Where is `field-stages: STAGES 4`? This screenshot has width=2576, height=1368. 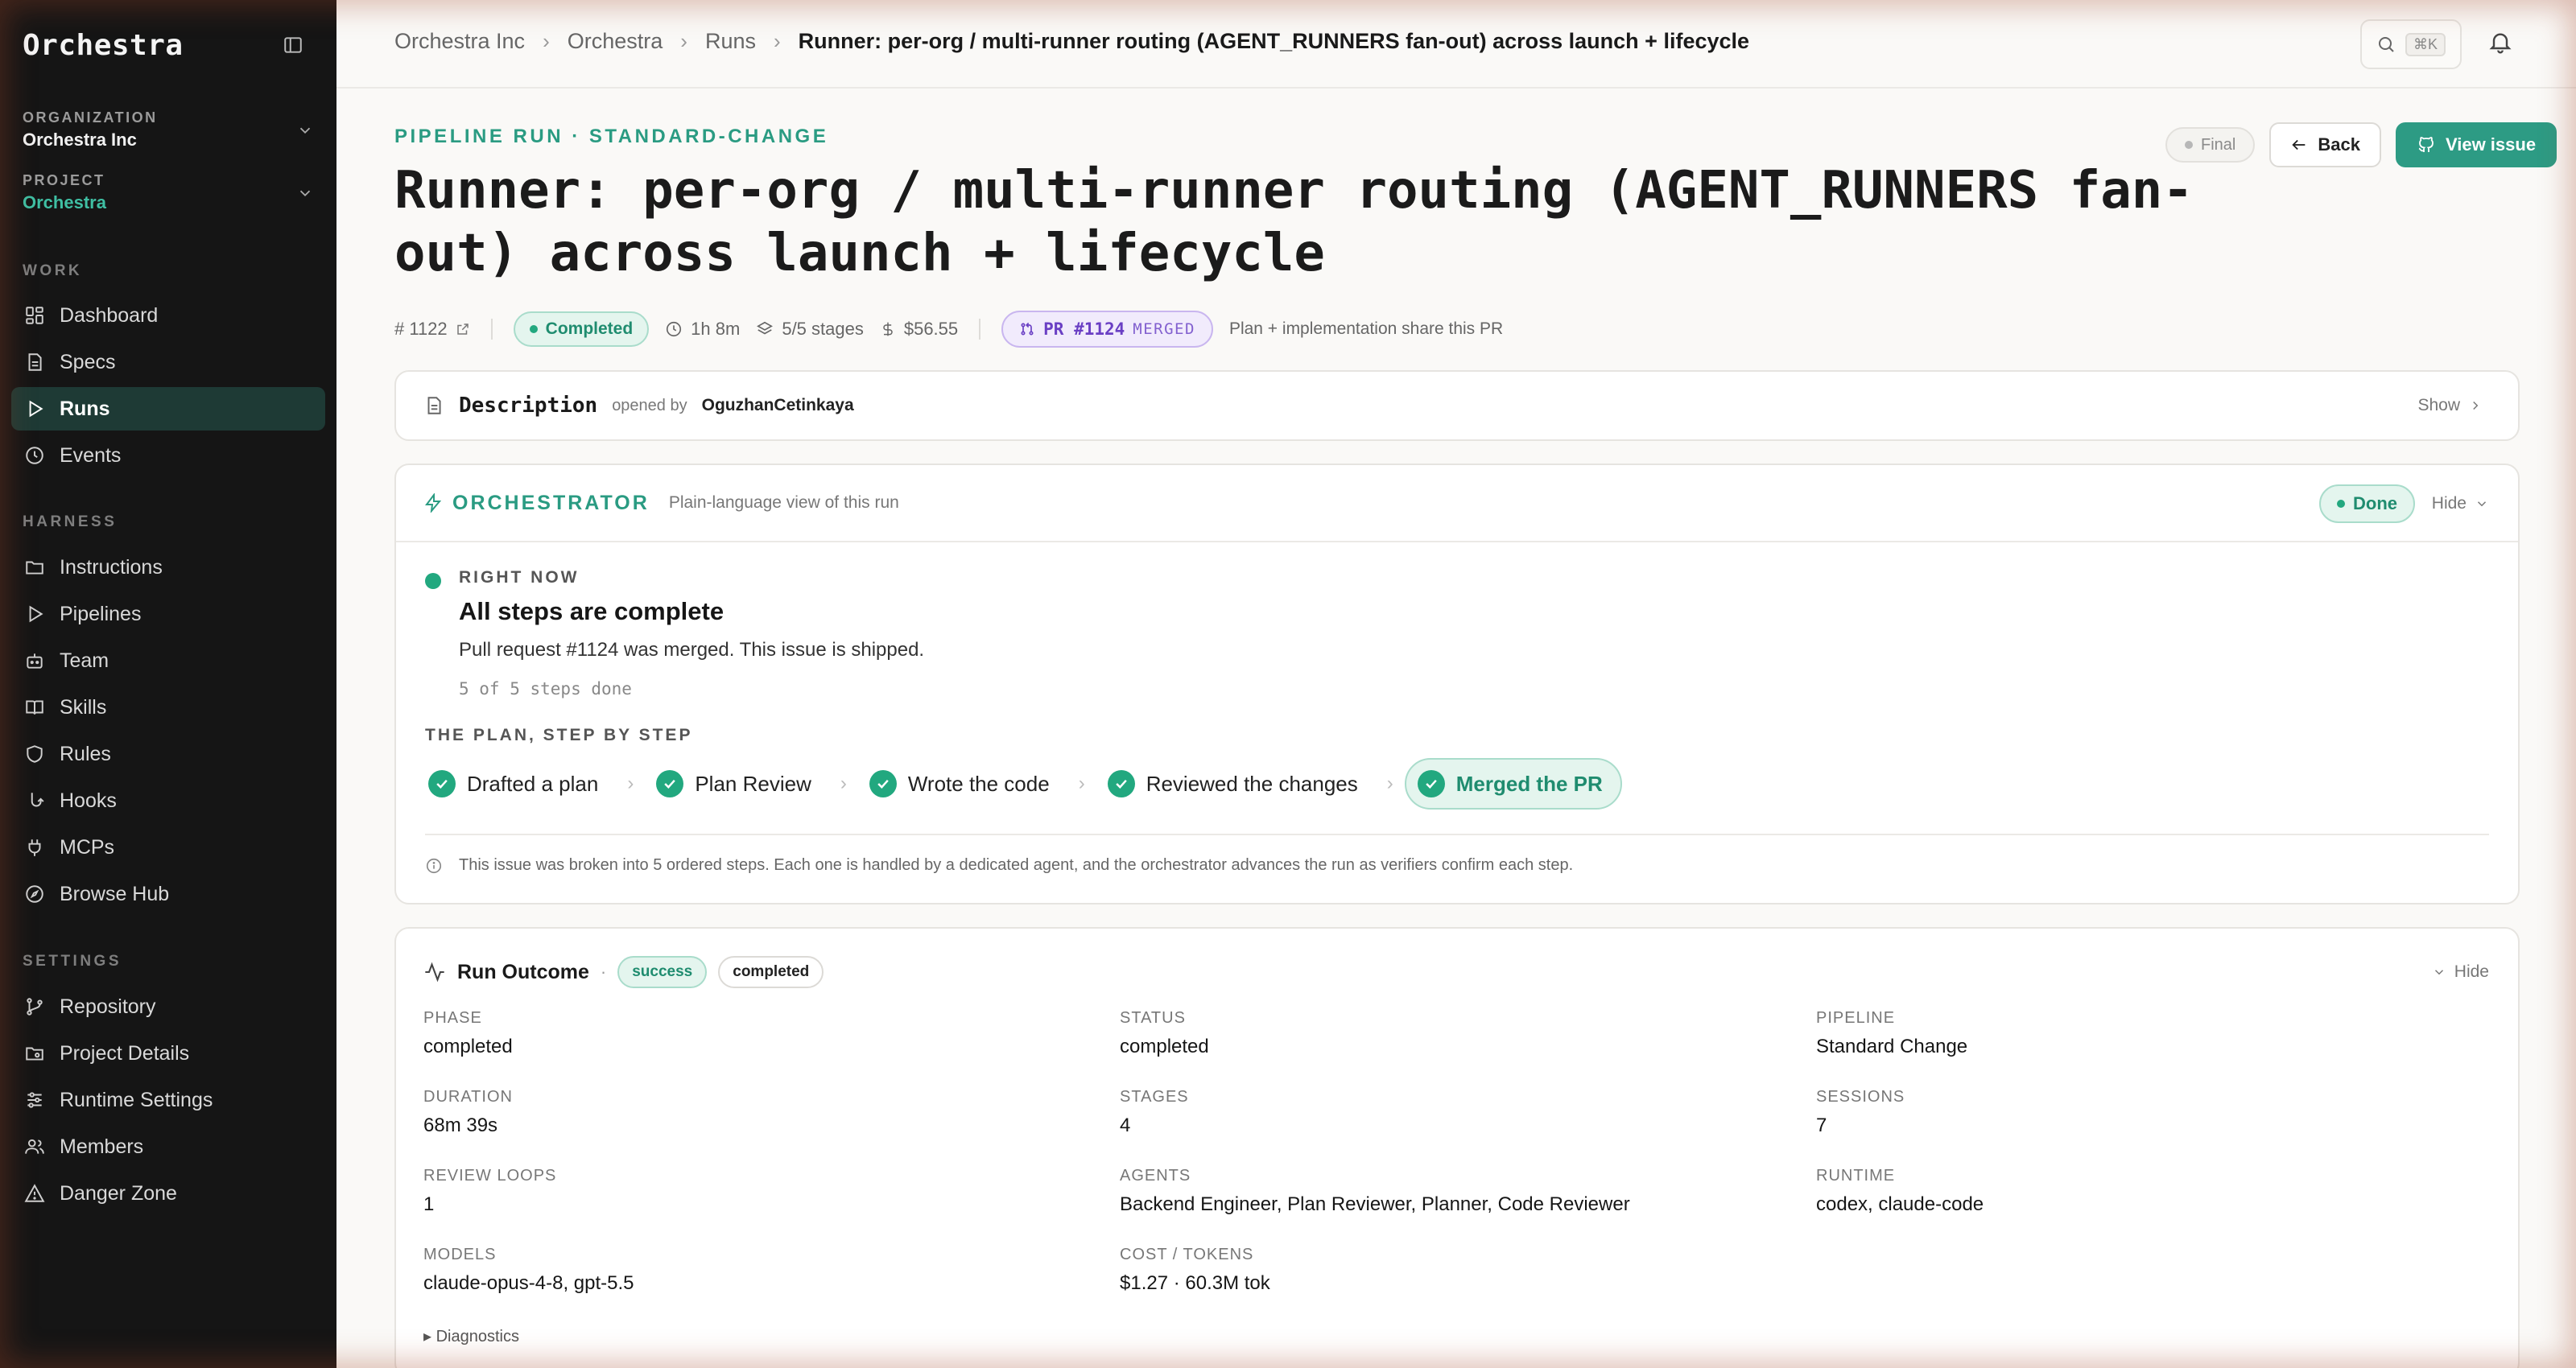 field-stages: STAGES 4 is located at coordinates (1154, 1112).